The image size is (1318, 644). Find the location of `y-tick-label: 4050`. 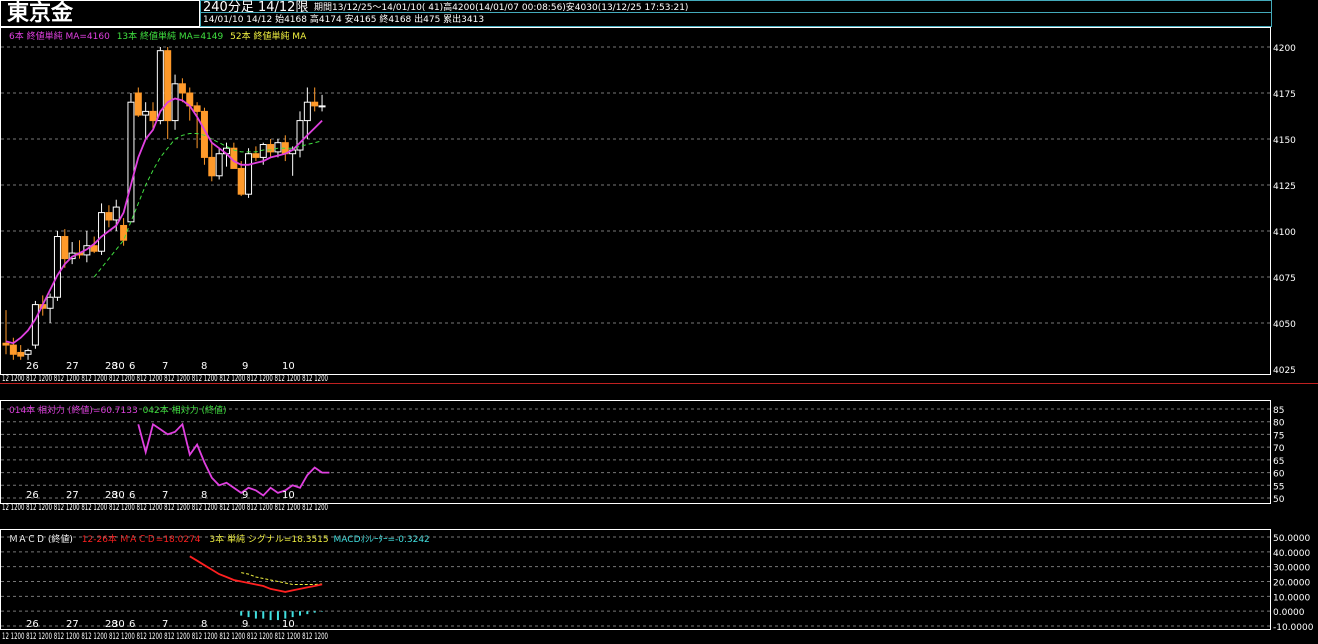

y-tick-label: 4050 is located at coordinates (1284, 325).